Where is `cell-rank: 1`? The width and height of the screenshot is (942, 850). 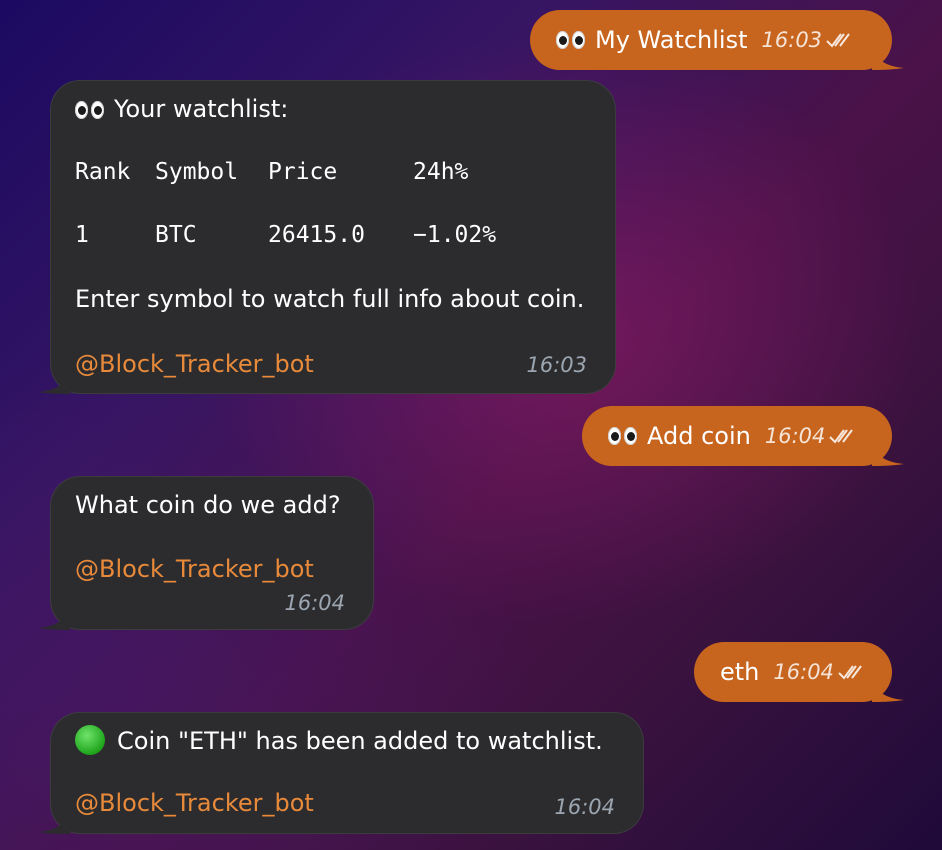
cell-rank: 1 is located at coordinates (82, 235).